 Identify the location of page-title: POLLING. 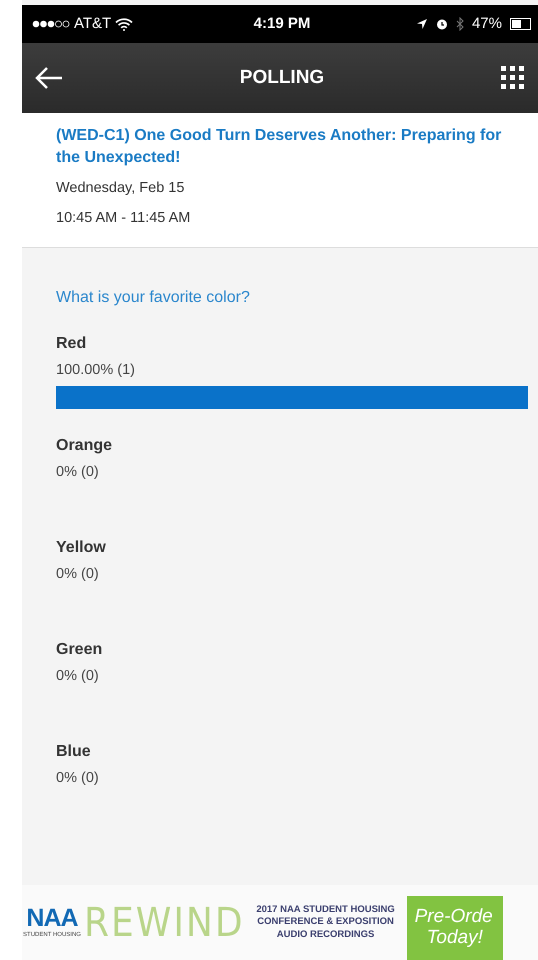
(282, 78).